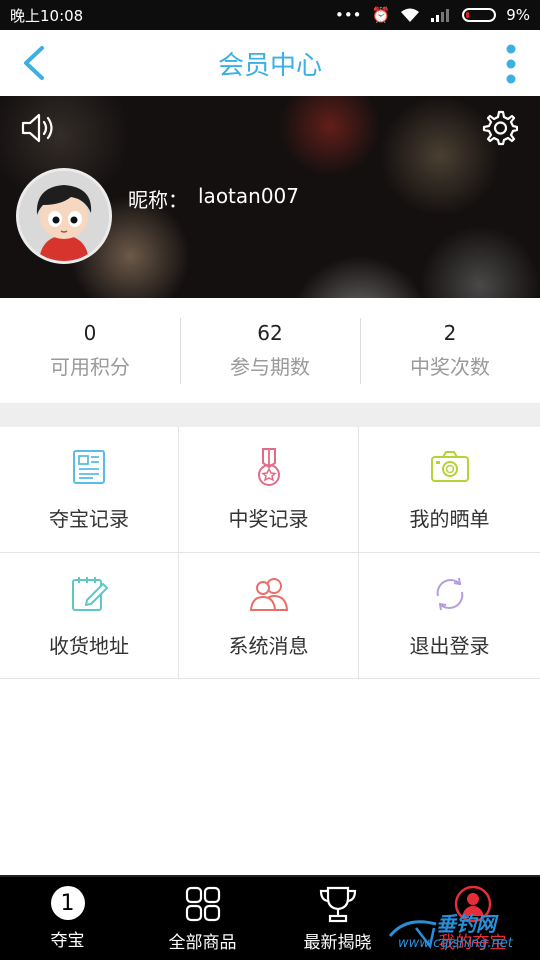  I want to click on stat-periods: 62 参与期数, so click(270, 350).